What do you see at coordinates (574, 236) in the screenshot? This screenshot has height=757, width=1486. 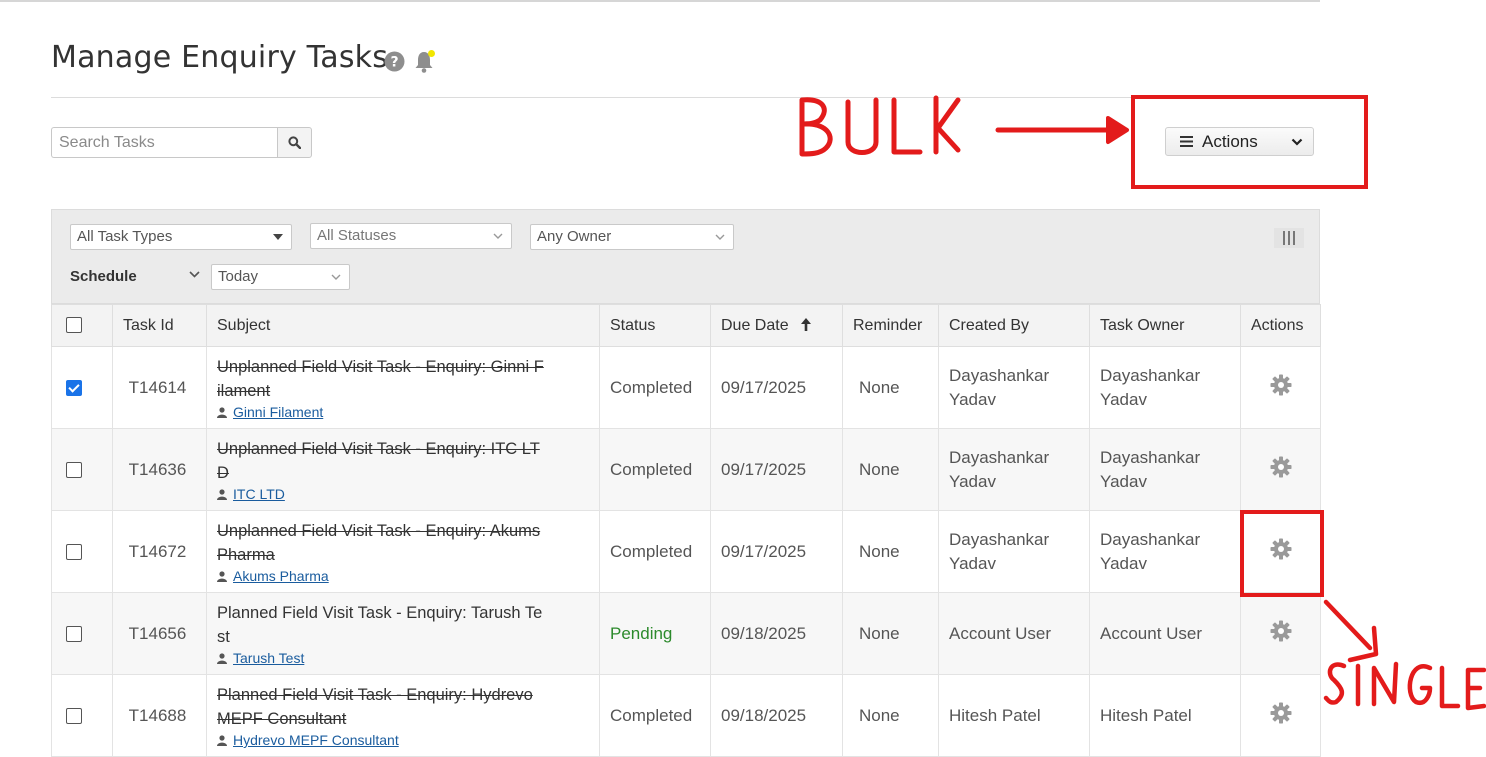 I see `owner-value: Any Owner` at bounding box center [574, 236].